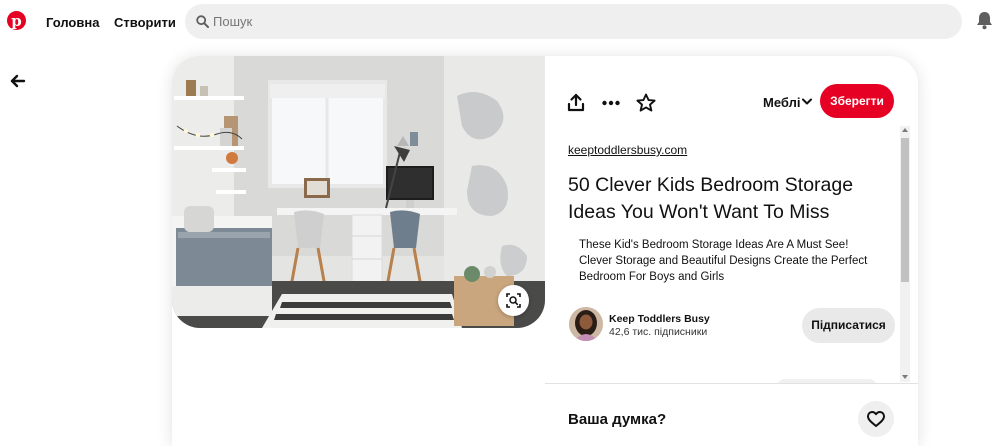 This screenshot has height=446, width=1000. What do you see at coordinates (781, 102) in the screenshot?
I see `board-selector-label: Меблі` at bounding box center [781, 102].